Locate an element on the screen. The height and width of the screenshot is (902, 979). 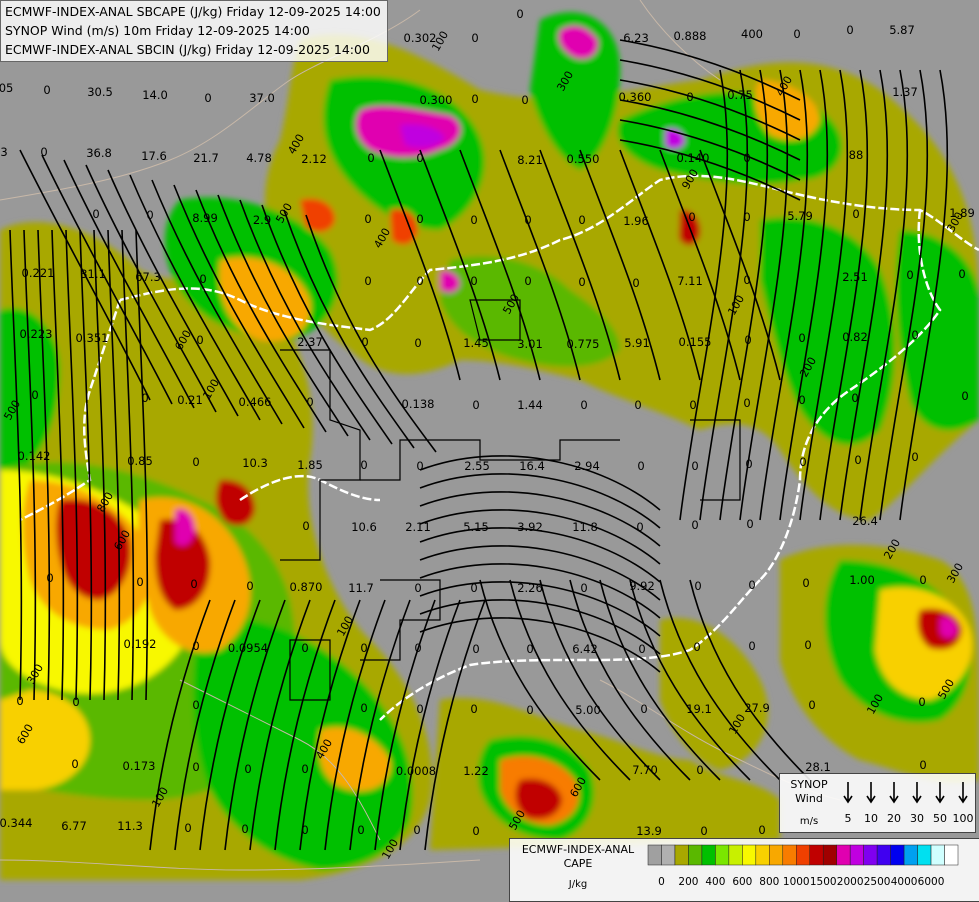
cin-value-label: 2.9 is located at coordinates (262, 220).